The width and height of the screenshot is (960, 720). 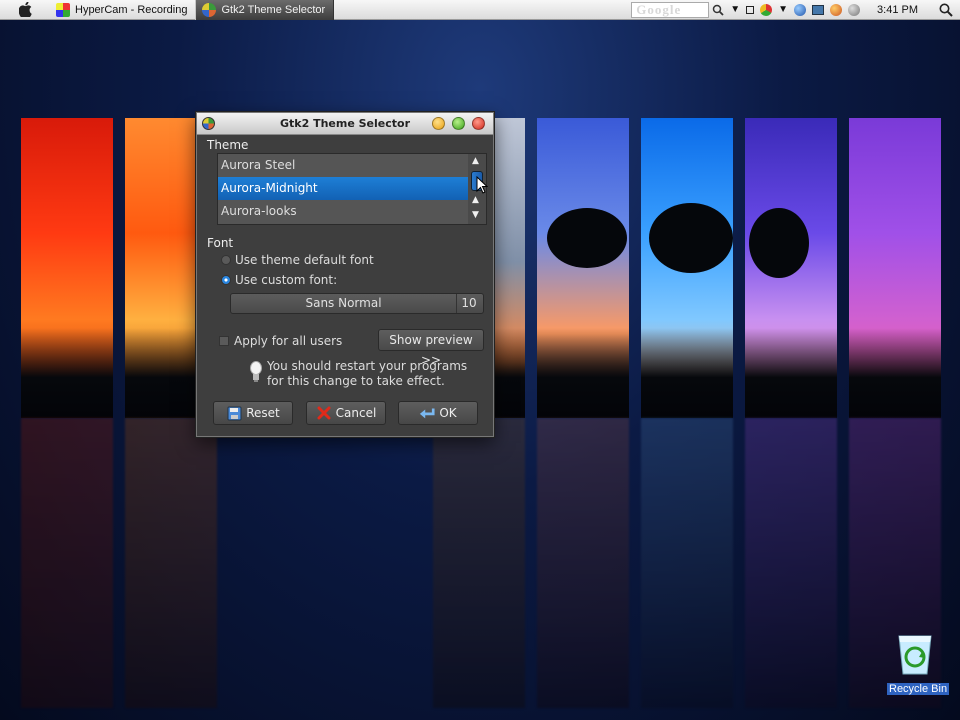 I want to click on return-arrow-icon, so click(x=427, y=413).